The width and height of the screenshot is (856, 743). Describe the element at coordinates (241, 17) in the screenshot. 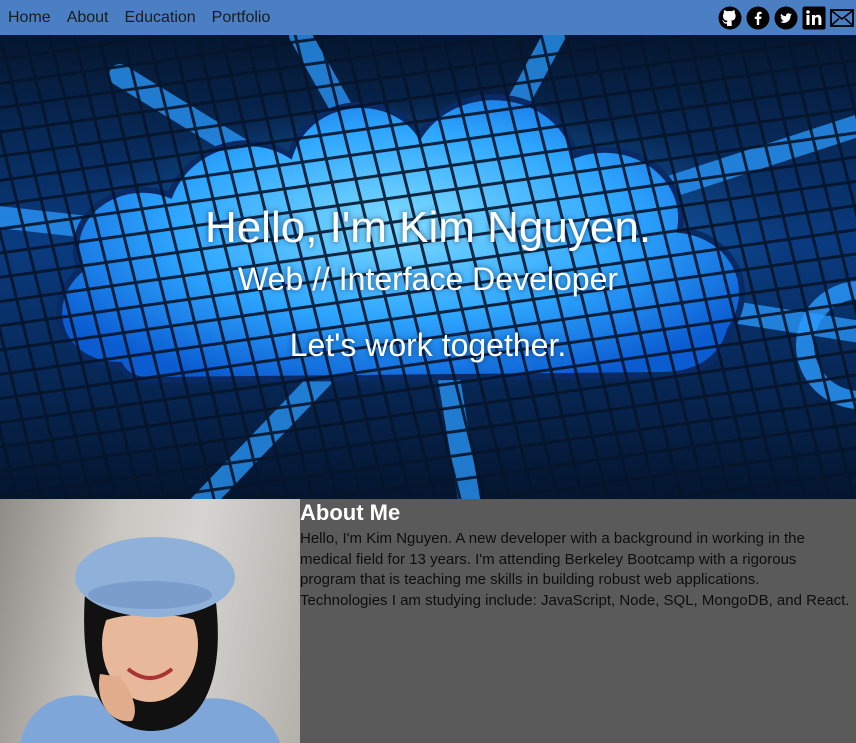

I see `nav-portfolio-link: Portfolio` at that location.